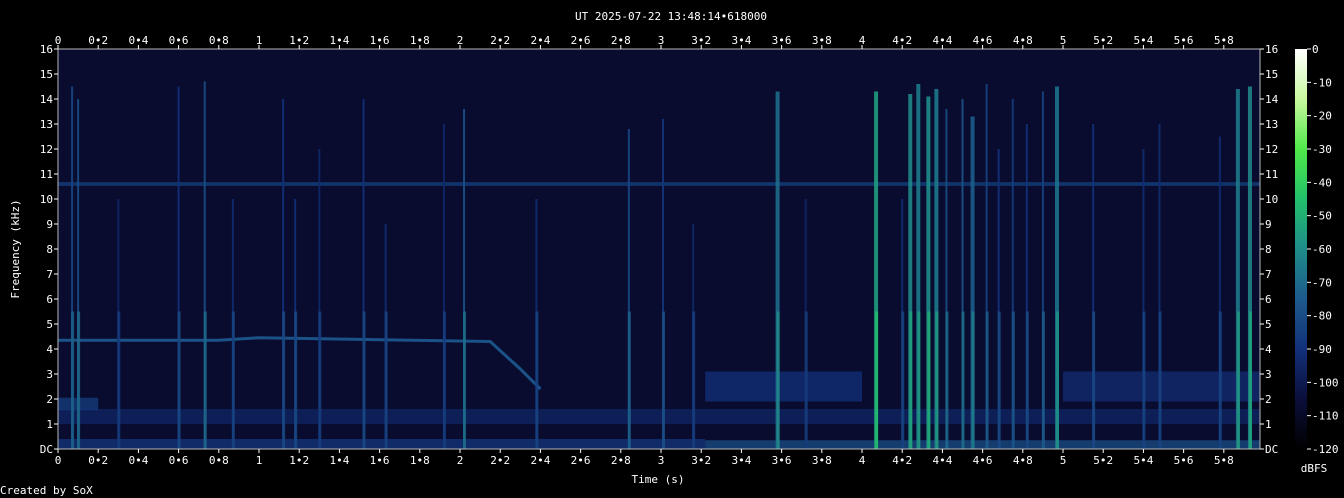  Describe the element at coordinates (540, 40) in the screenshot. I see `x-tick-label-top: 2•4` at that location.